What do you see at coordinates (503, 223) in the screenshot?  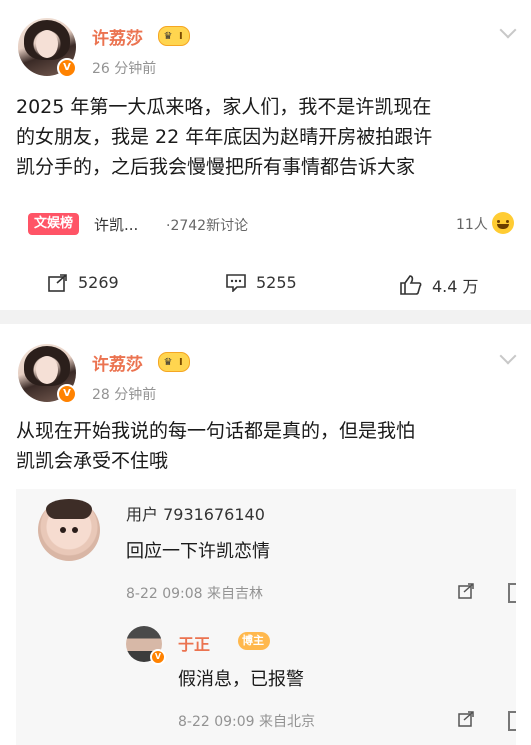 I see `laugh-emoji-icon` at bounding box center [503, 223].